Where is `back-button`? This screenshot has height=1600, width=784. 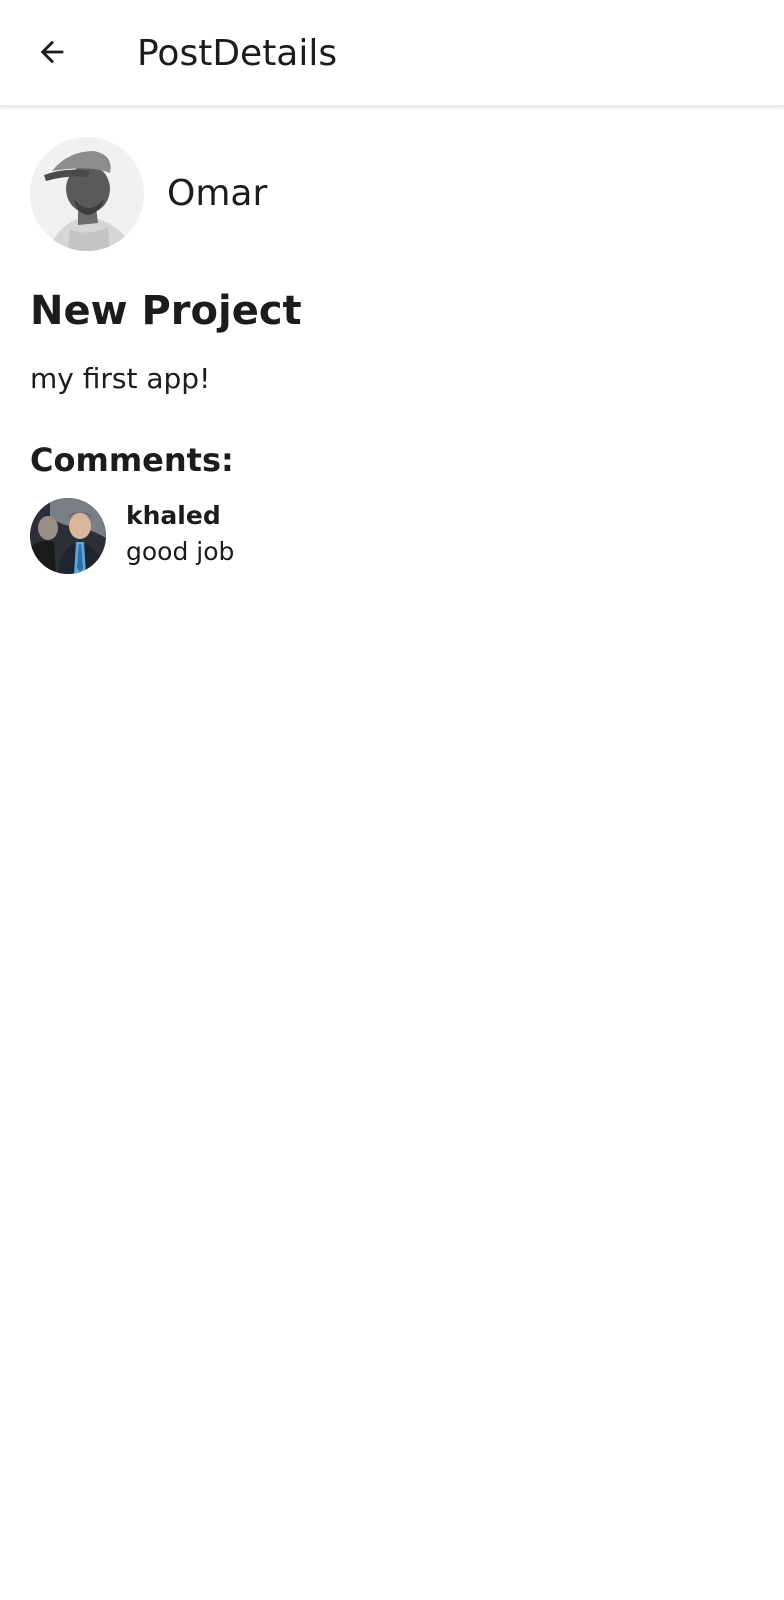
back-button is located at coordinates (52, 54).